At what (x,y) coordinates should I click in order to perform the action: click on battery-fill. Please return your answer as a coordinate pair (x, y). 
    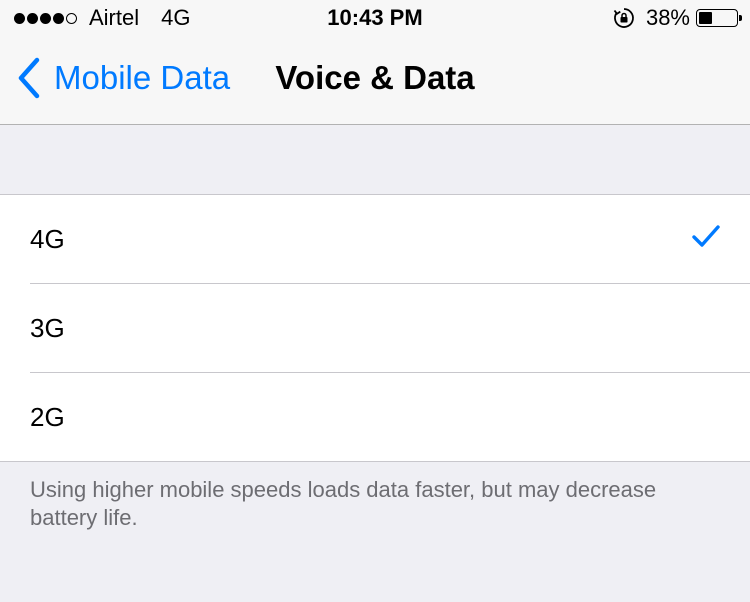
    Looking at the image, I should click on (705, 18).